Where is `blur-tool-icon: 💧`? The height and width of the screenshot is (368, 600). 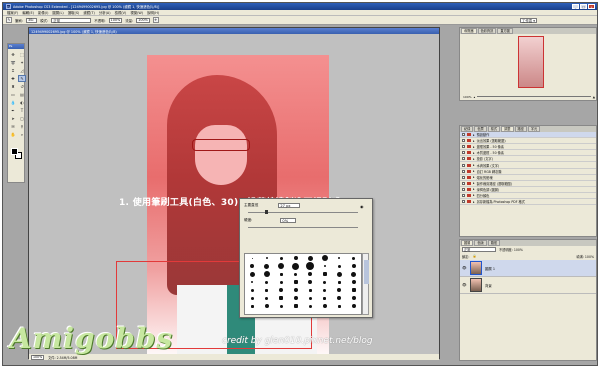 blur-tool-icon: 💧 is located at coordinates (13, 102).